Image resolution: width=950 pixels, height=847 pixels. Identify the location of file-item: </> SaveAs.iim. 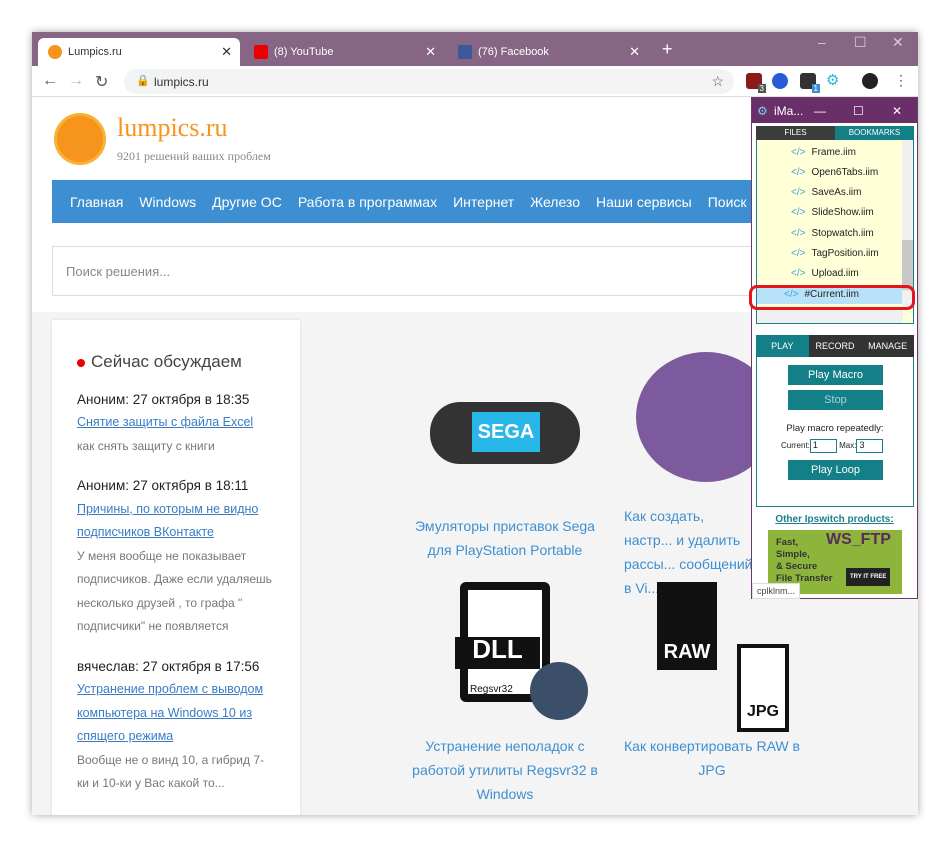
(826, 192).